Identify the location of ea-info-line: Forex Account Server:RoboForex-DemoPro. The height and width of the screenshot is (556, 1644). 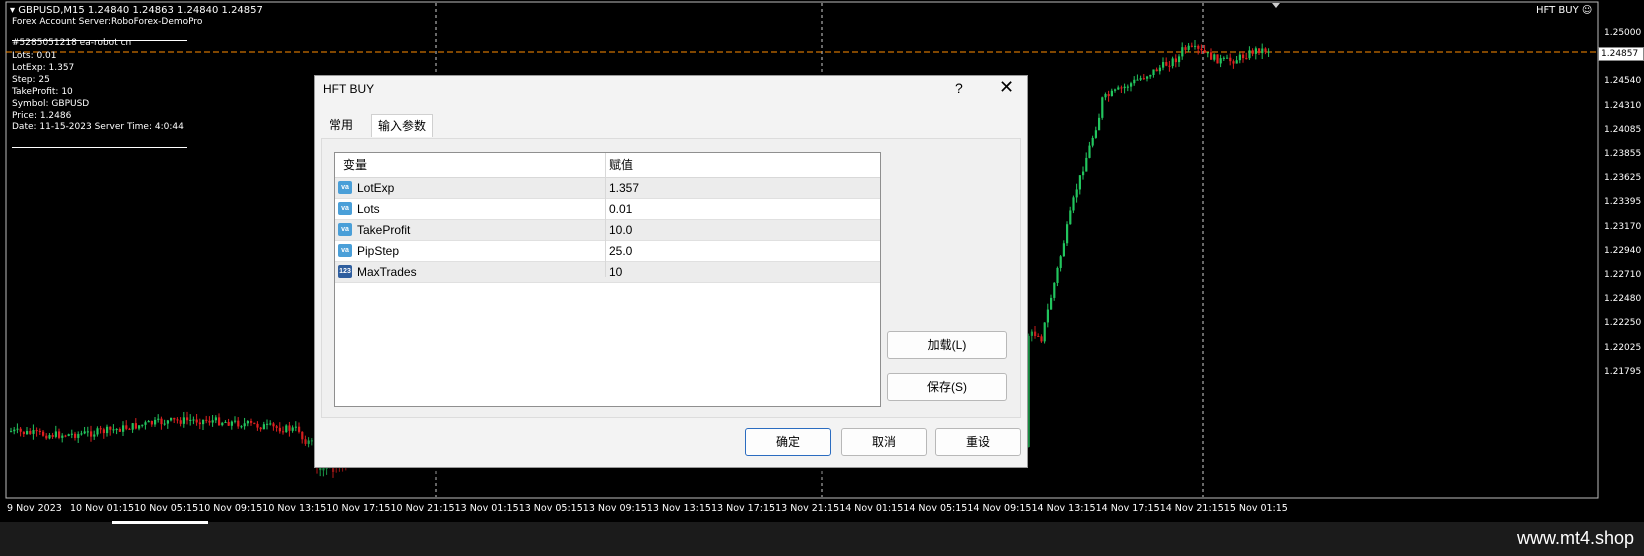
(107, 22).